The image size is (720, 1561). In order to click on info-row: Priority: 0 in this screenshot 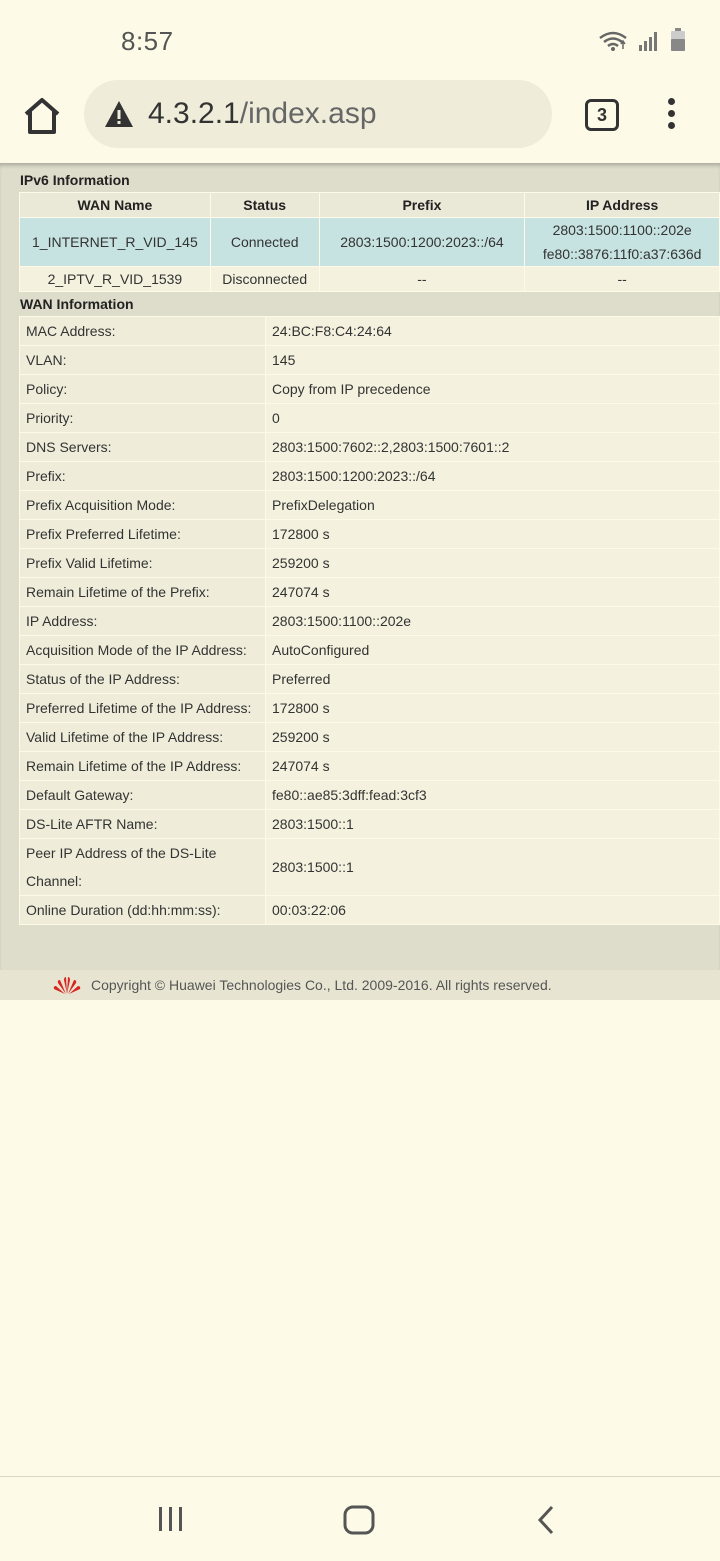, I will do `click(369, 418)`.